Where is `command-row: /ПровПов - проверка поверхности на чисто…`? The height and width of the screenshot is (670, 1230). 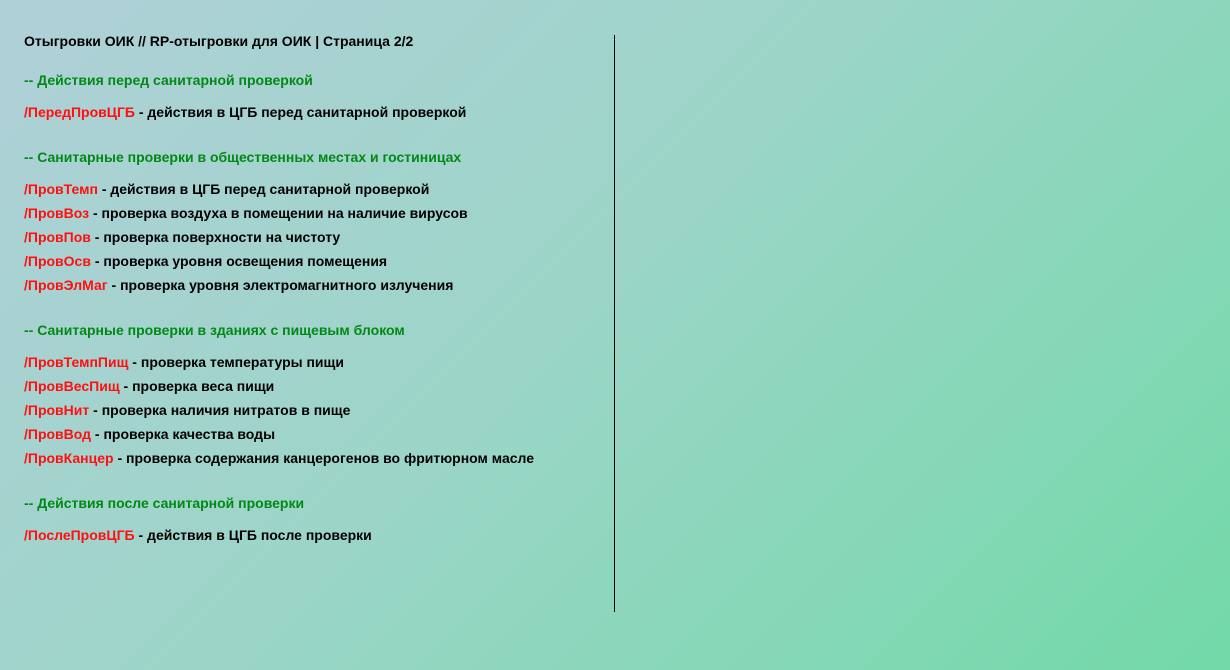 command-row: /ПровПов - проверка поверхности на чисто… is located at coordinates (314, 240).